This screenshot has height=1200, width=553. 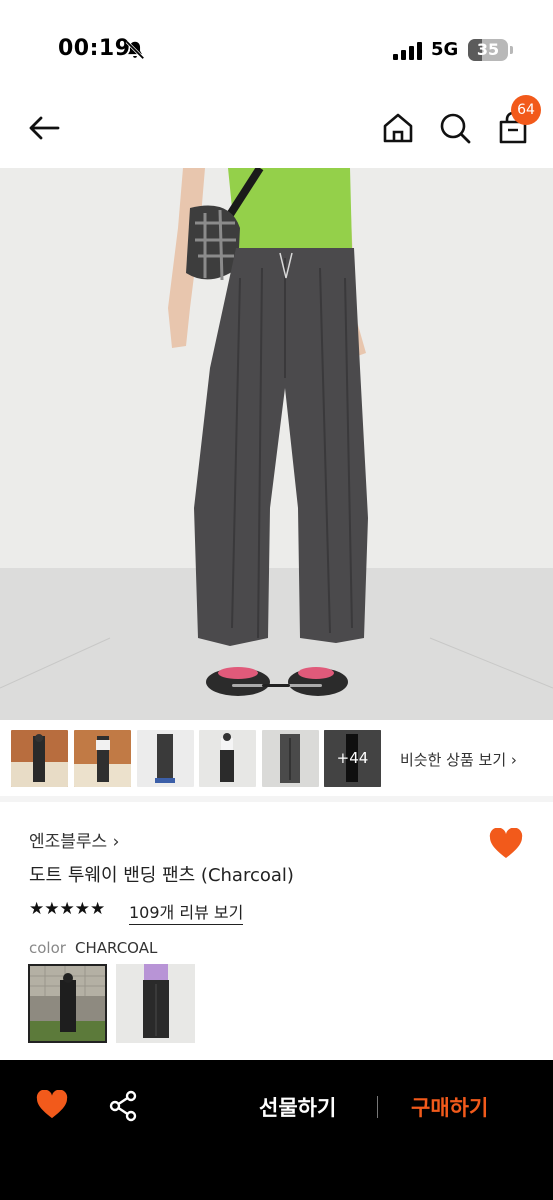 What do you see at coordinates (398, 128) in the screenshot?
I see `home-icon` at bounding box center [398, 128].